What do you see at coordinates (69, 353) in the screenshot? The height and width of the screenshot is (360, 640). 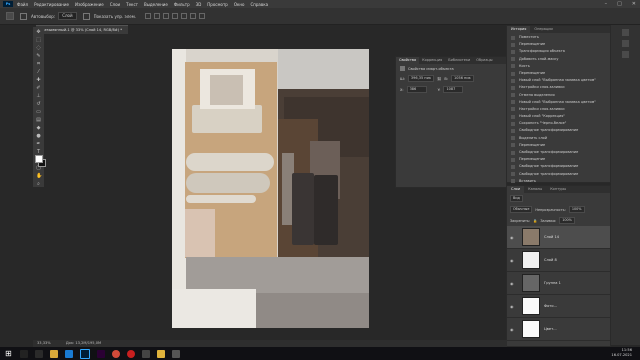 I see `edge-icon` at bounding box center [69, 353].